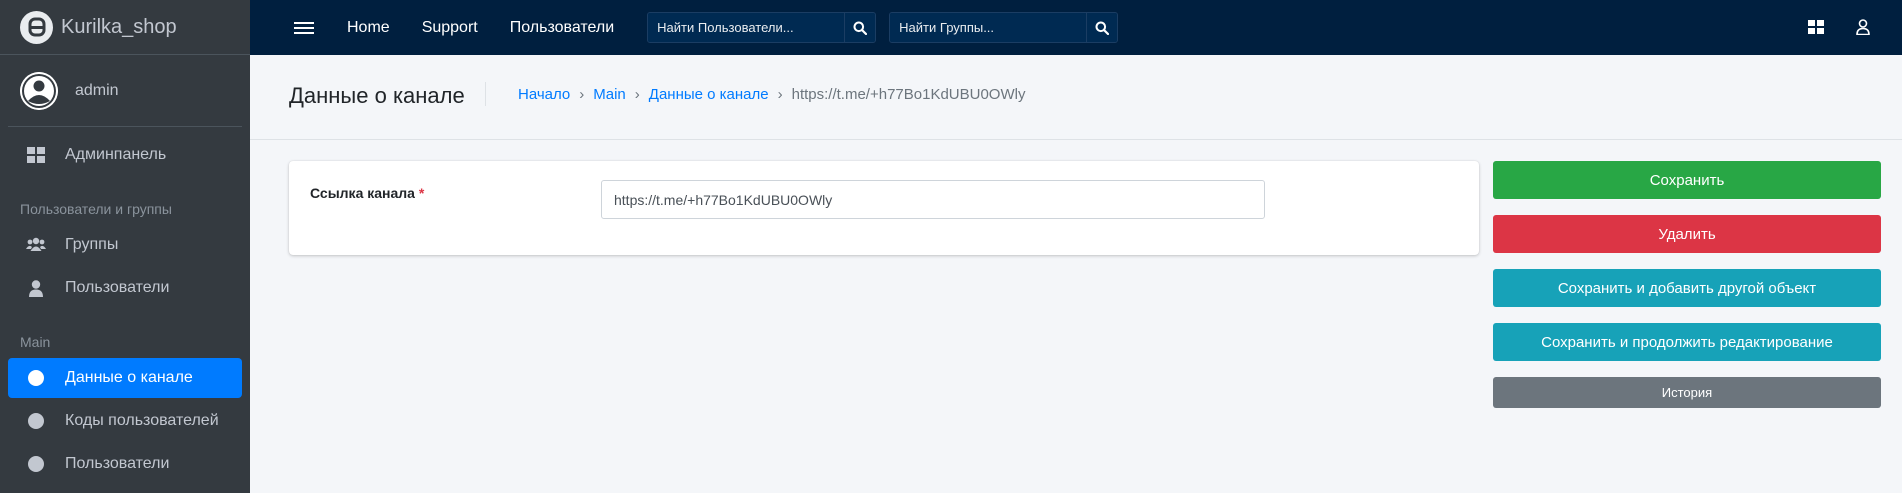  I want to click on breadcrumb-main: Main, so click(609, 94).